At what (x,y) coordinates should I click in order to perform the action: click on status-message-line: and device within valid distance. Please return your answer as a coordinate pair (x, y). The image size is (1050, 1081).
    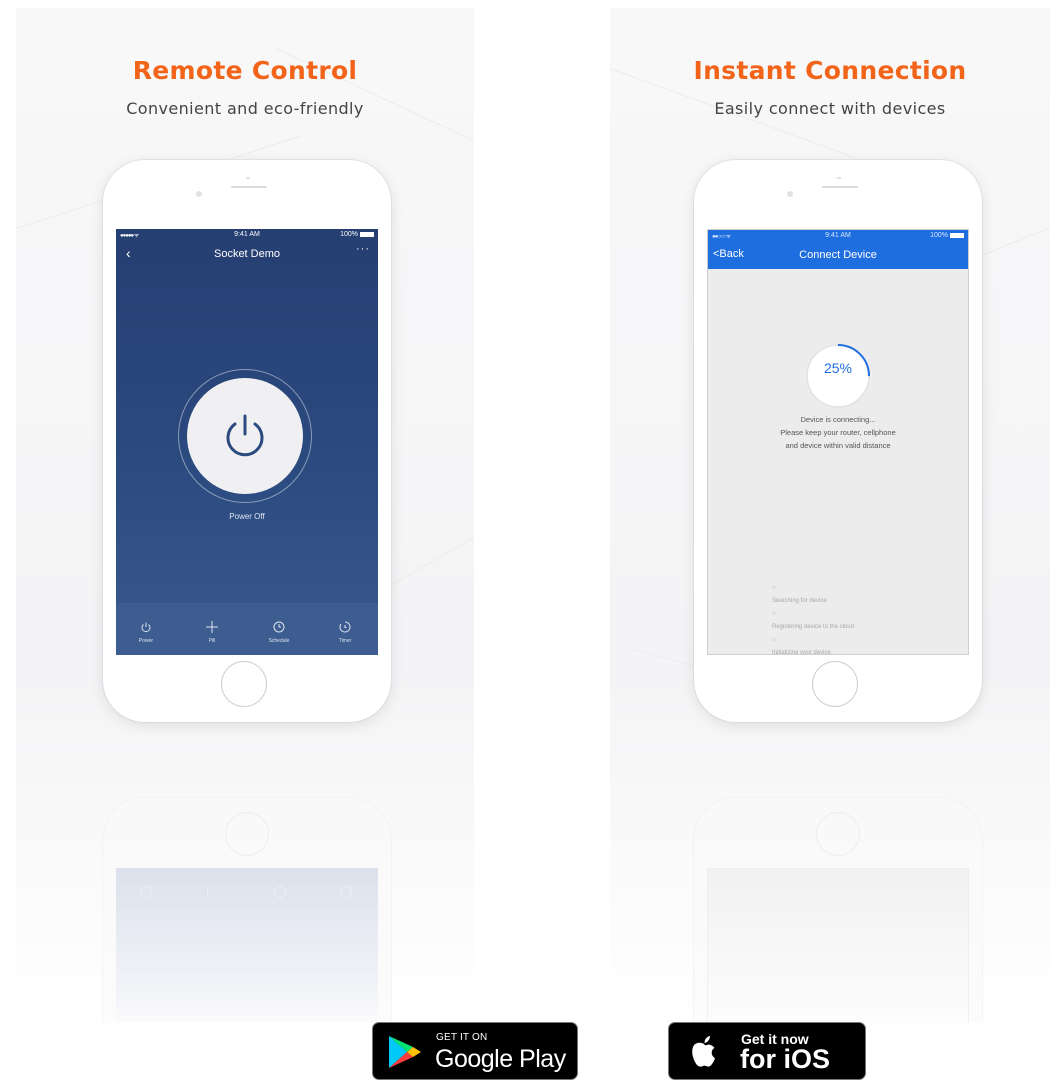
    Looking at the image, I should click on (838, 445).